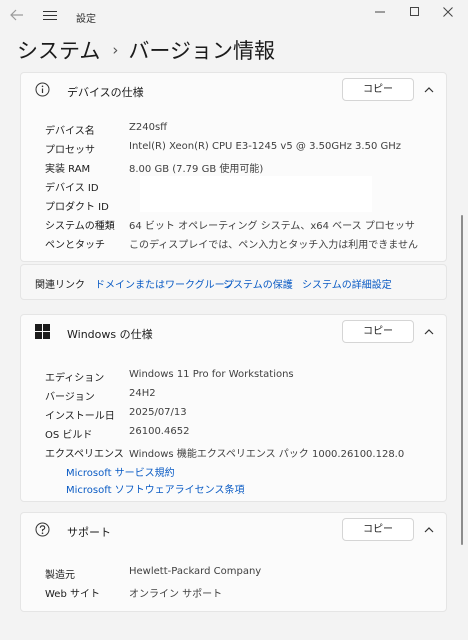  I want to click on redacted-ids, so click(256, 194).